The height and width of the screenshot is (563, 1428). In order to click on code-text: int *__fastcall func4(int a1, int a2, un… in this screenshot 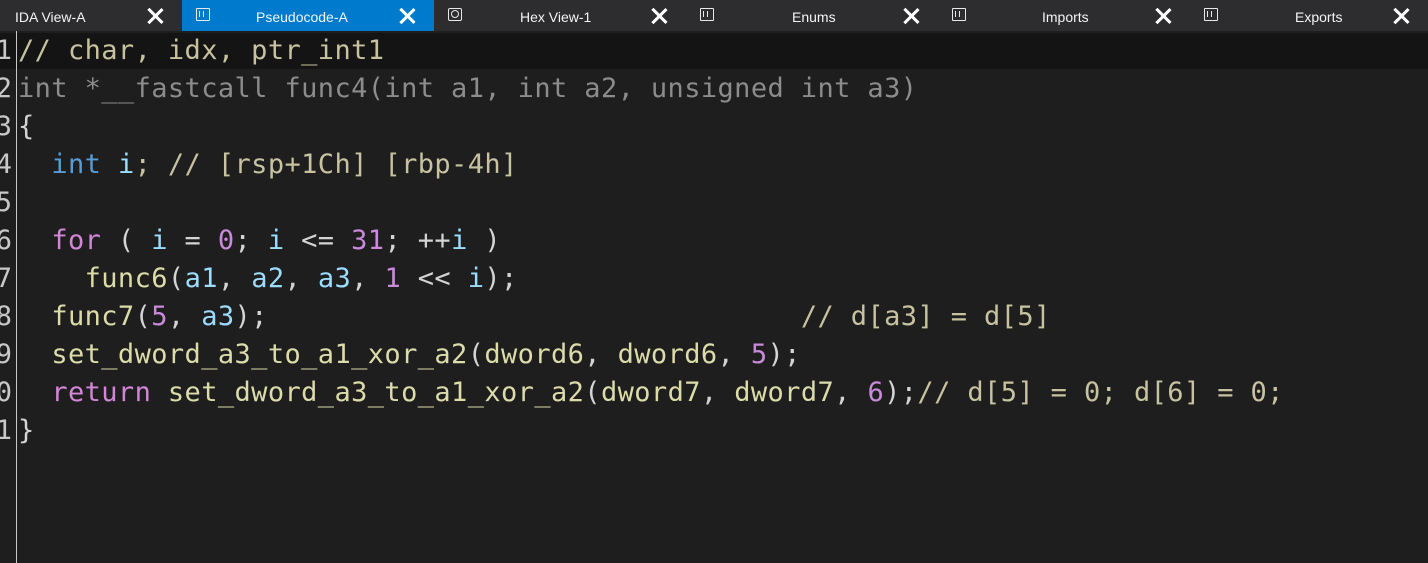, I will do `click(467, 89)`.